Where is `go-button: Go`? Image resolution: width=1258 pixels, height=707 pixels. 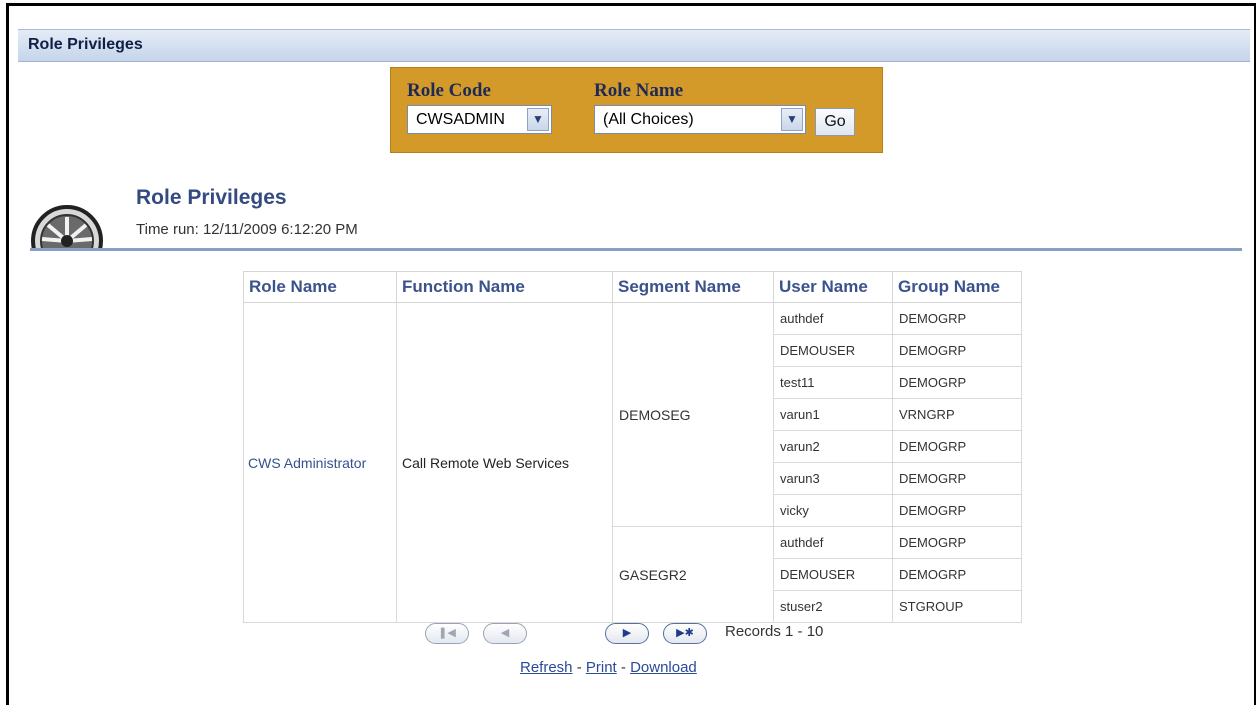
go-button: Go is located at coordinates (835, 122).